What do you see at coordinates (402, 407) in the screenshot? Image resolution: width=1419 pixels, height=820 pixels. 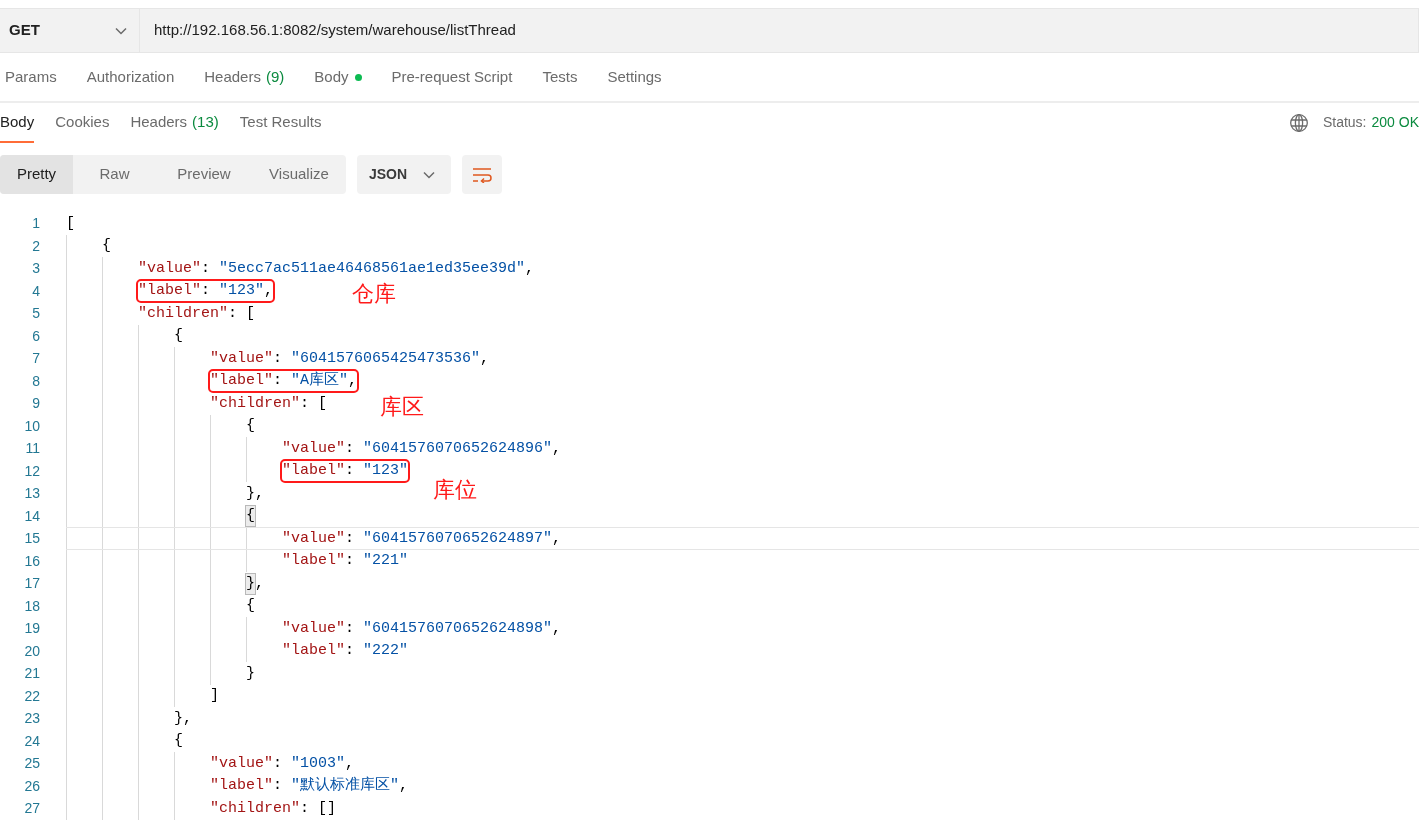 I see `annotation-text: 库区` at bounding box center [402, 407].